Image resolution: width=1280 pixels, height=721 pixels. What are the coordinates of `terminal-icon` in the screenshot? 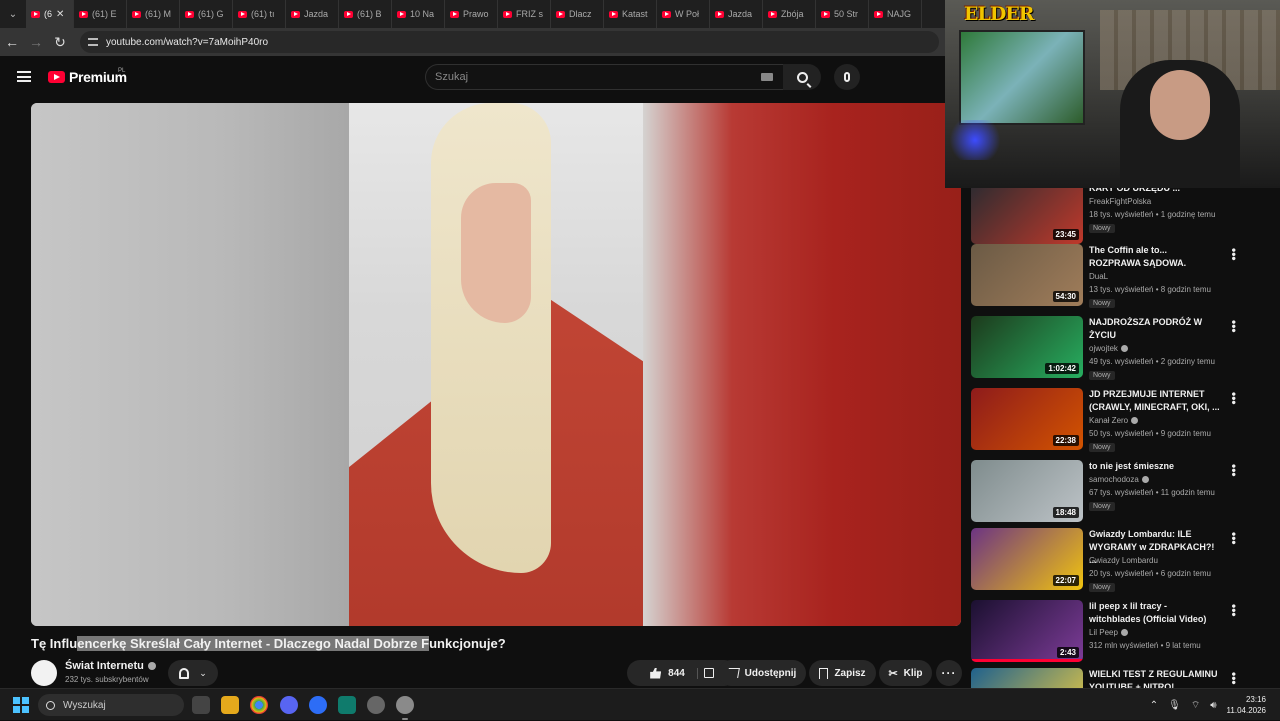 It's located at (347, 705).